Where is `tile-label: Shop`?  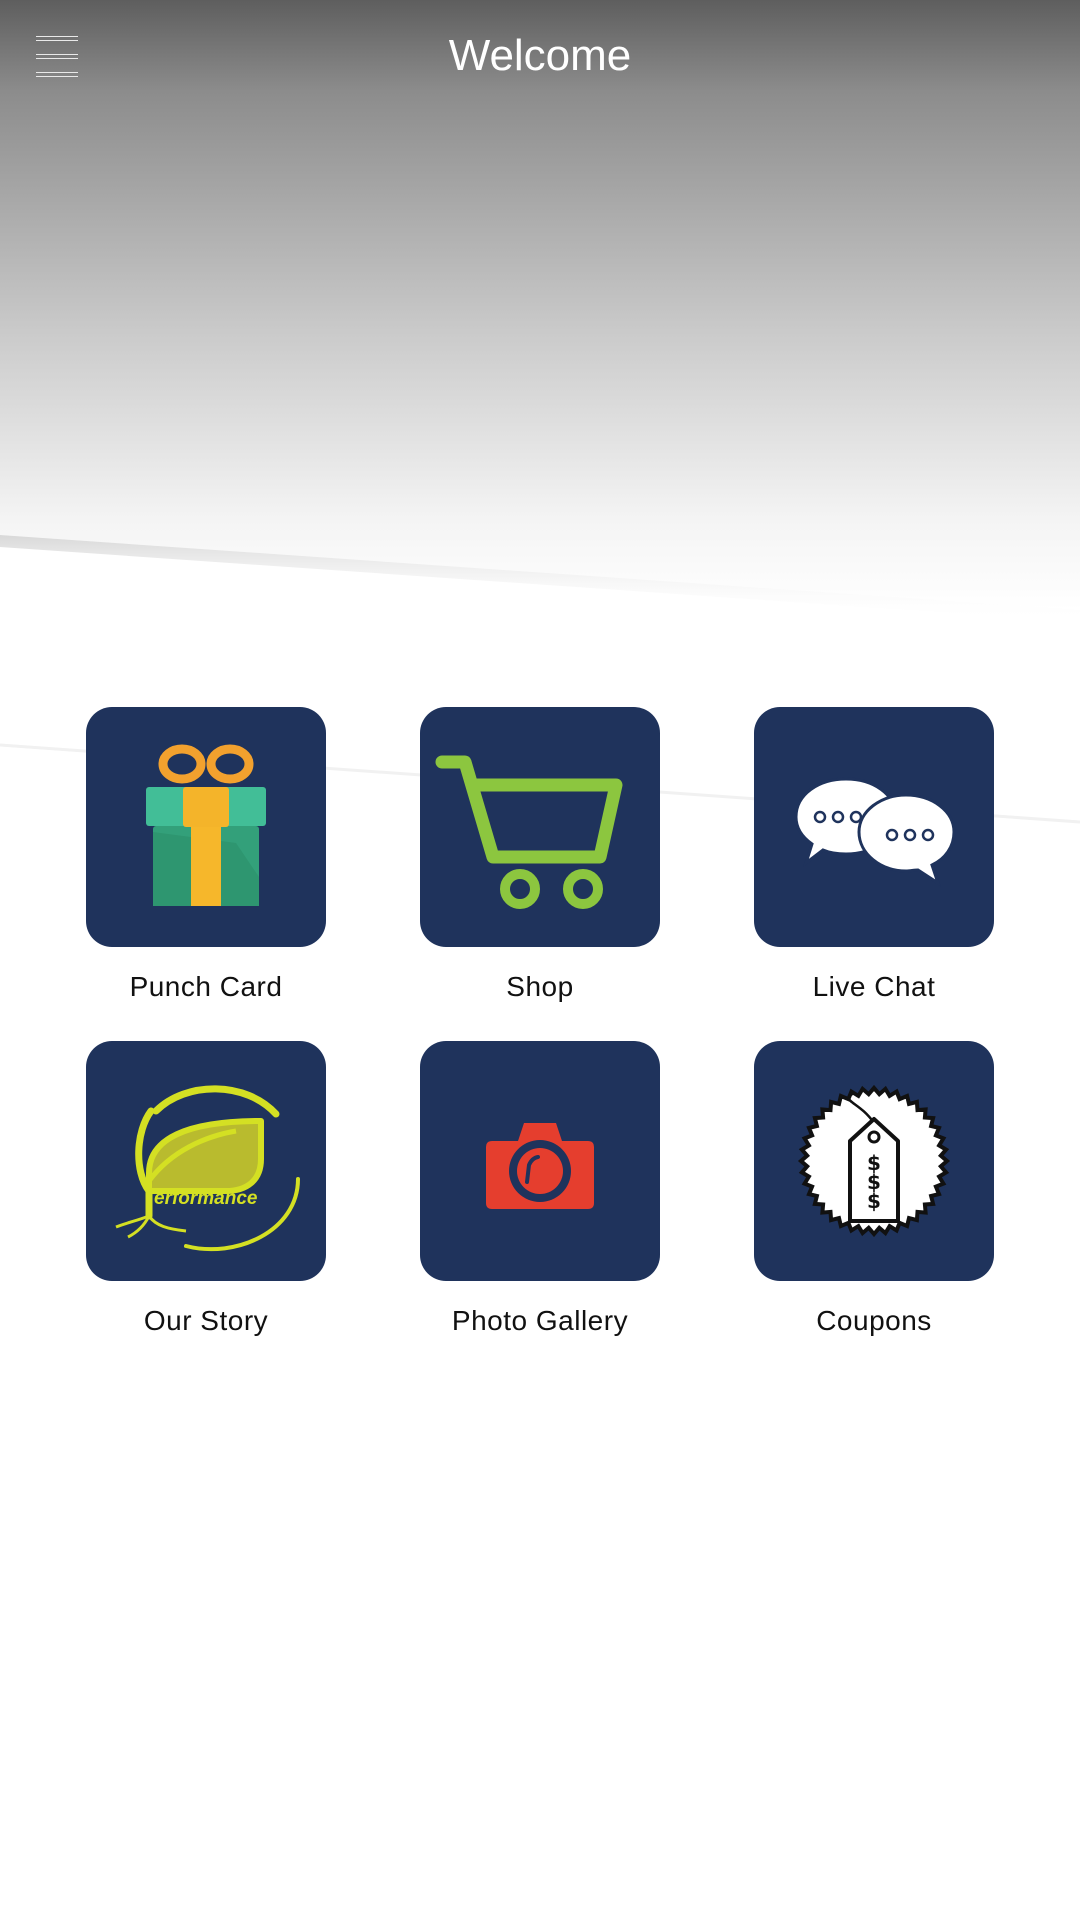 tile-label: Shop is located at coordinates (540, 986).